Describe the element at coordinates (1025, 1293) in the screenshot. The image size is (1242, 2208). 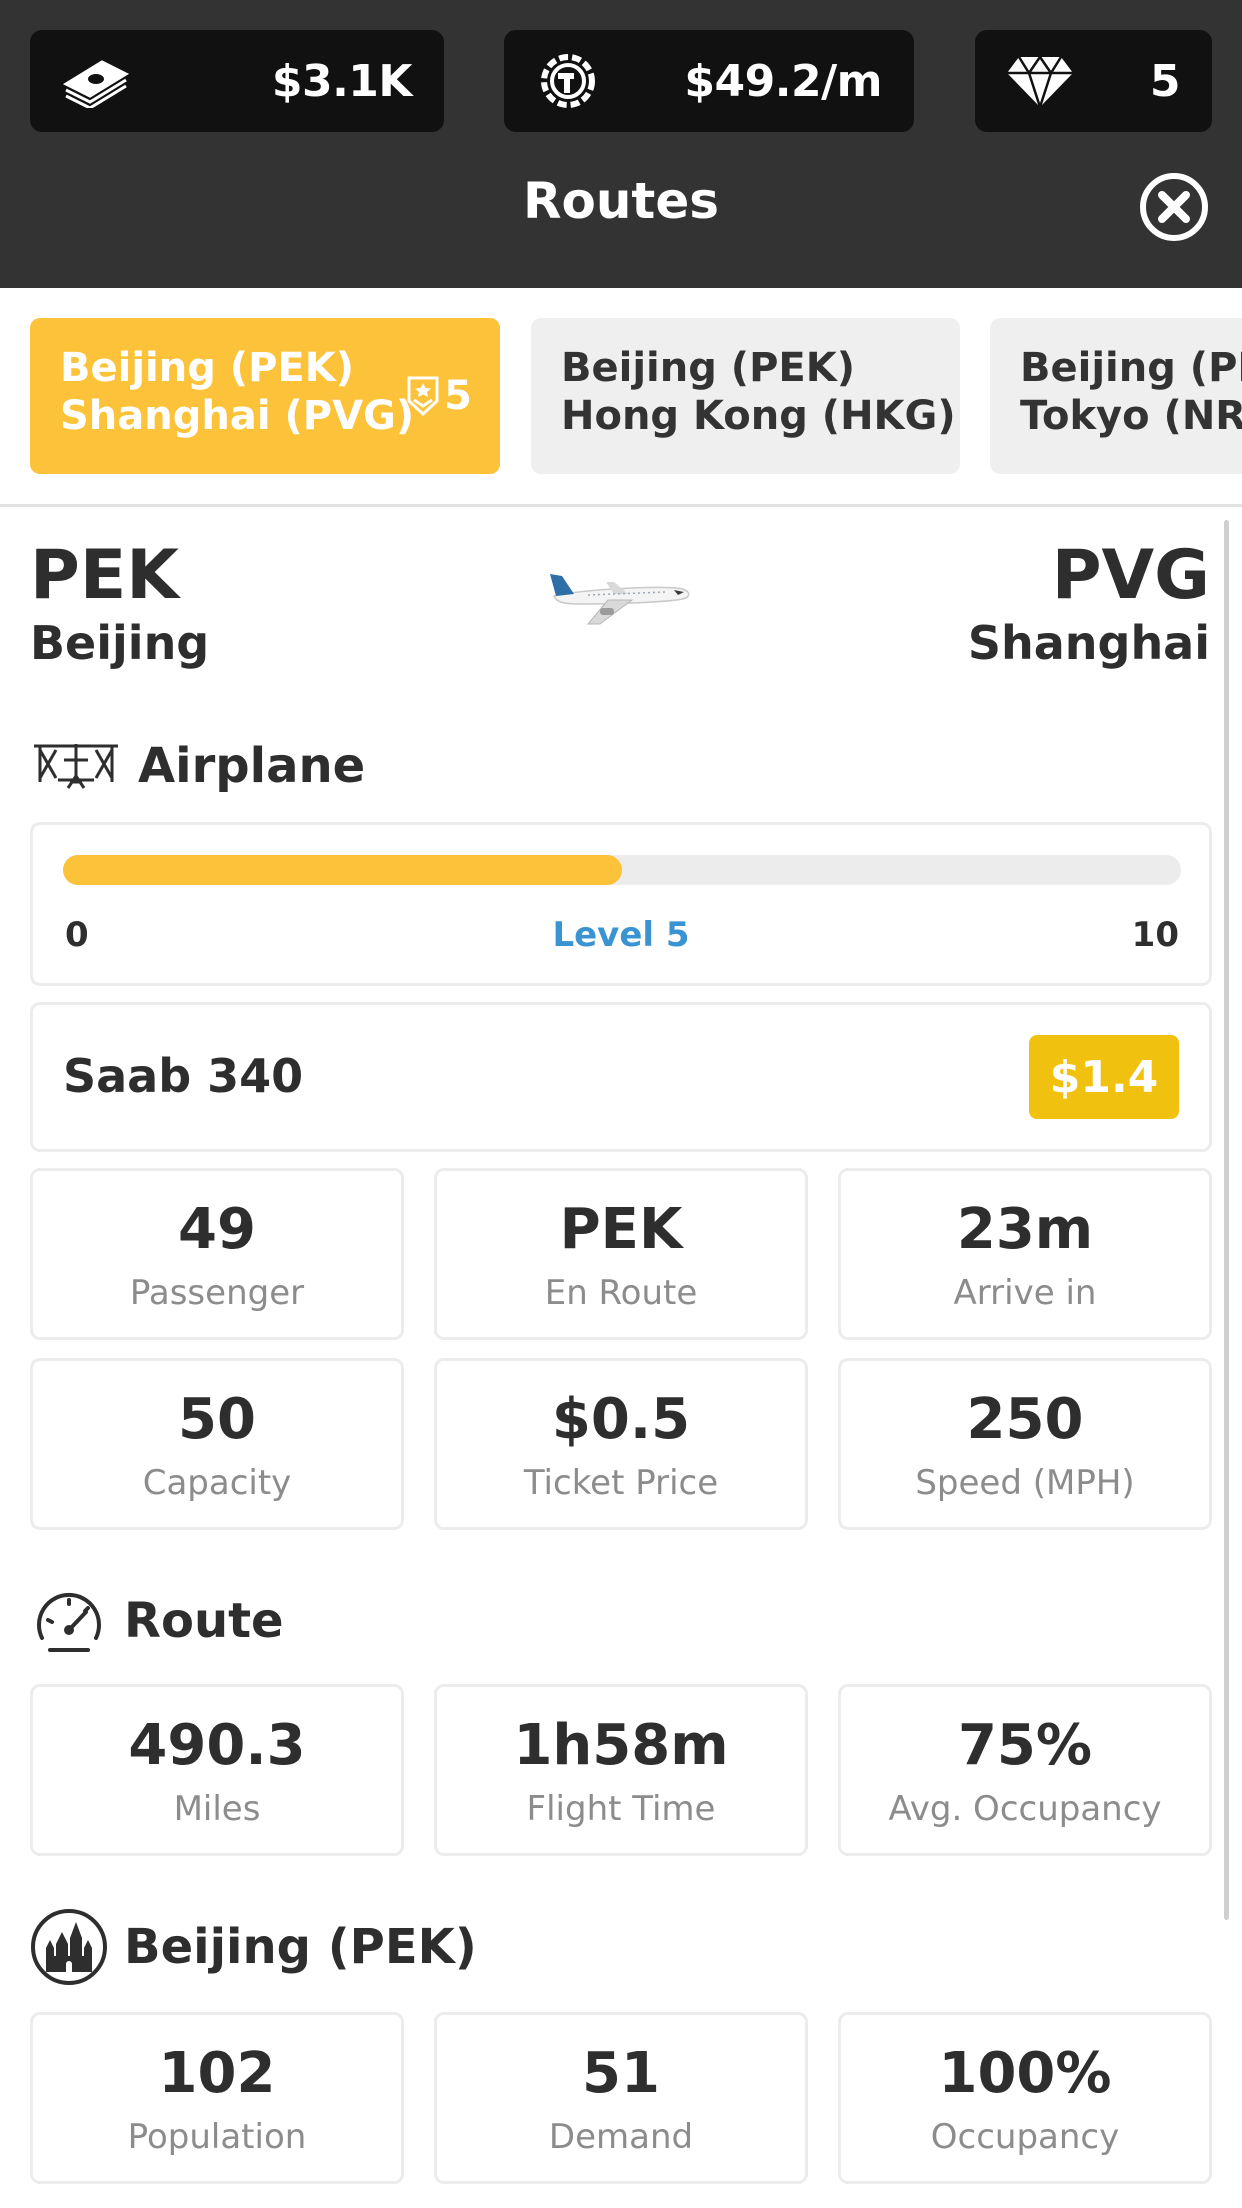
I see `stat-label: Arrive in` at that location.